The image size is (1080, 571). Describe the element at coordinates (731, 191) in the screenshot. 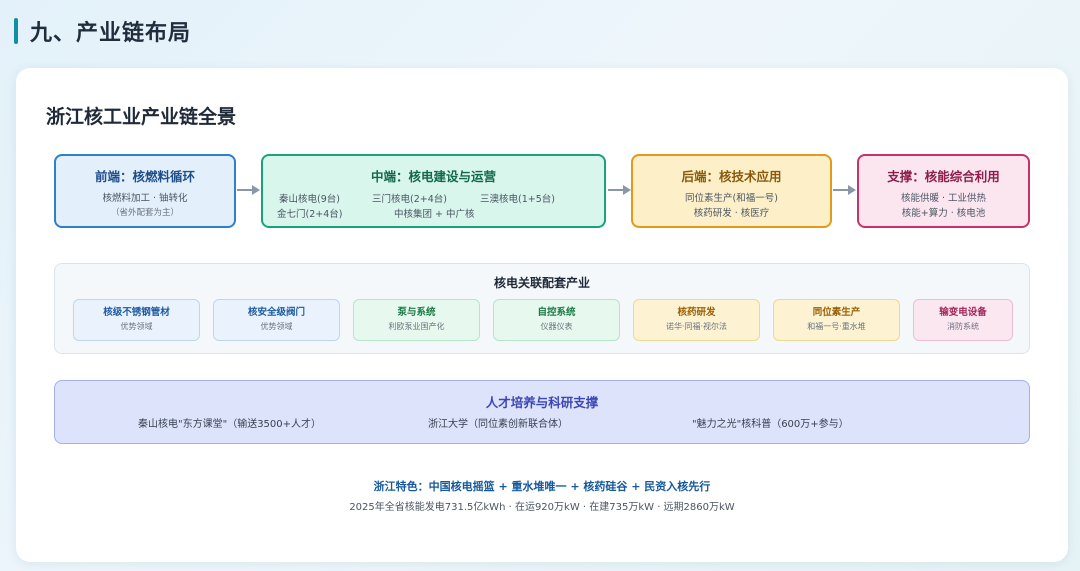

I see `stage-back: 后端：核技术应用 同位素生产(和福一号) 核药研发 · 核医疗` at that location.